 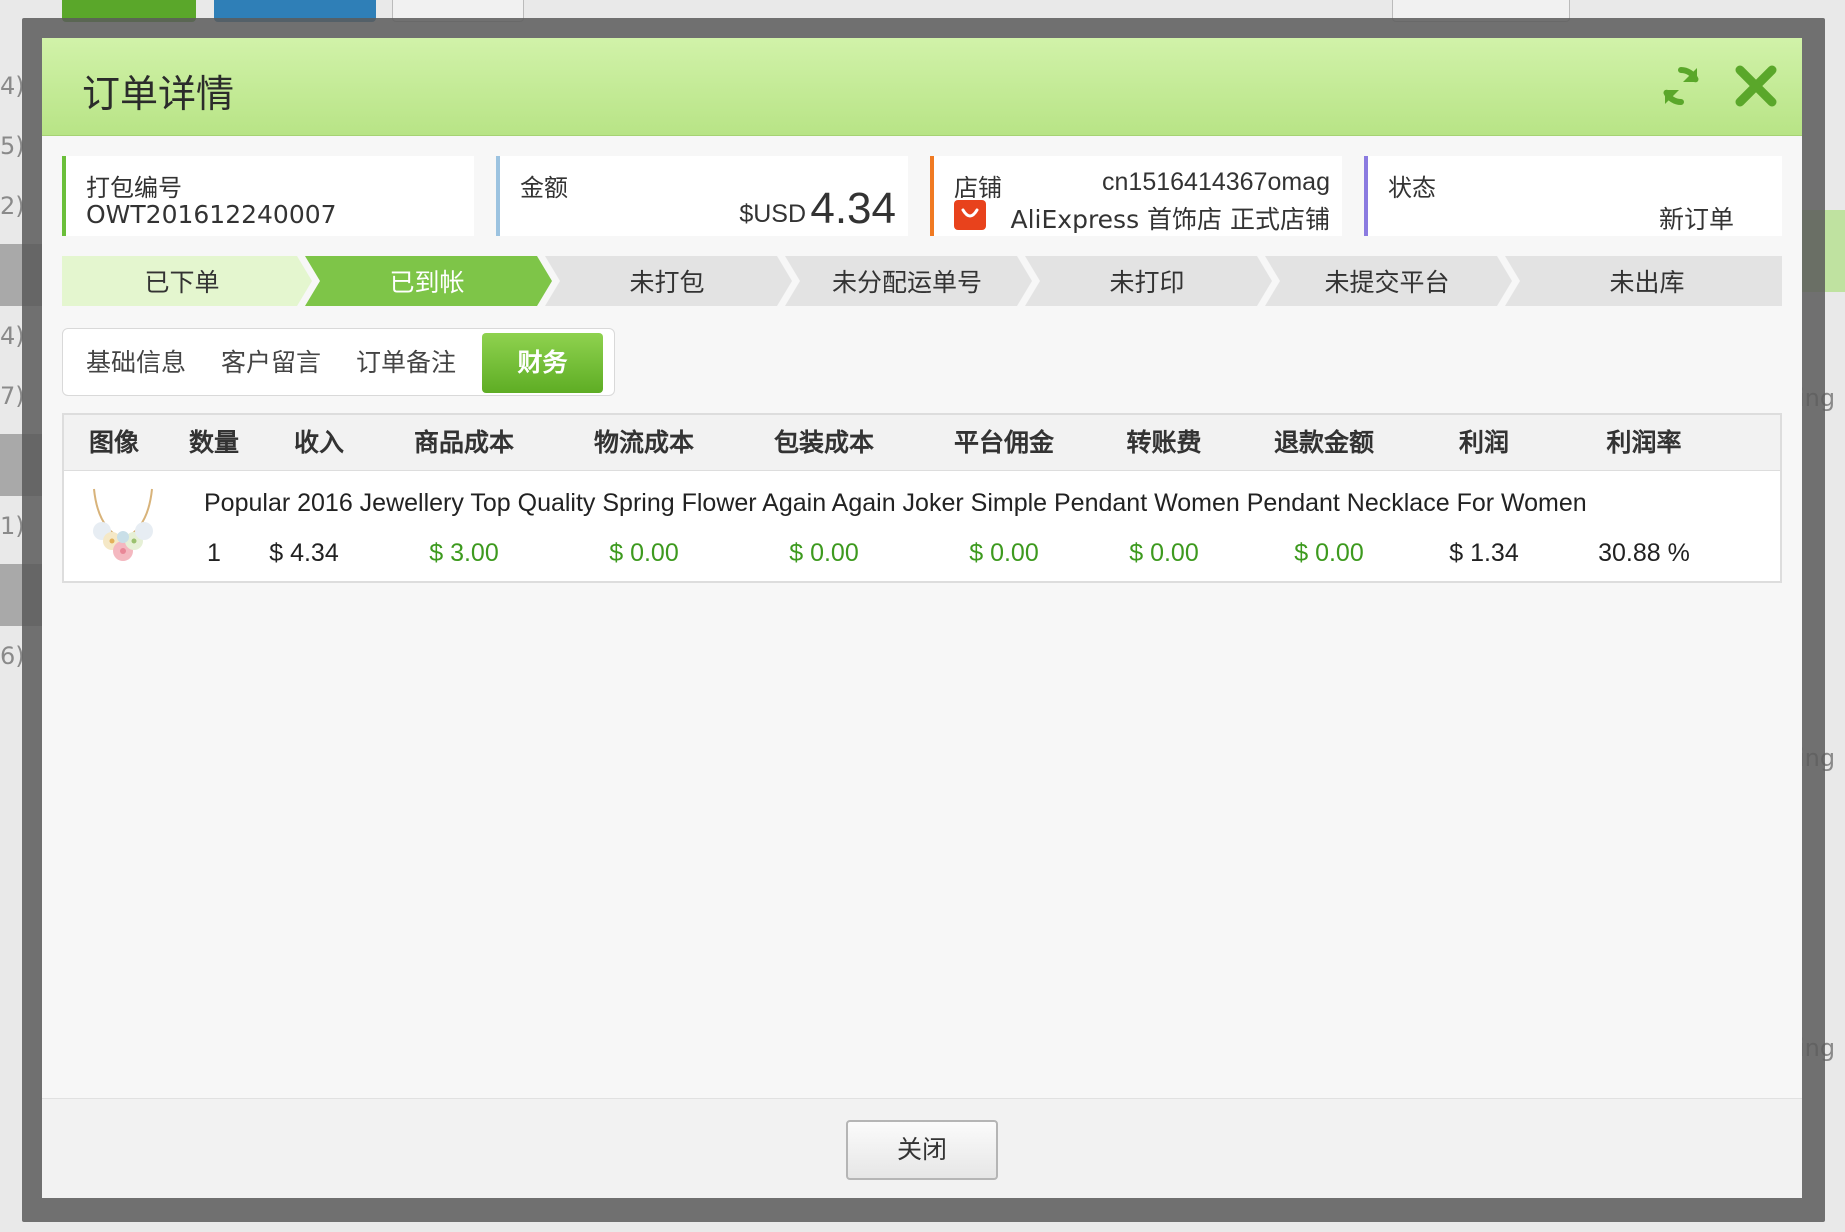 What do you see at coordinates (823, 442) in the screenshot?
I see `col-packing-cost: 包装成本` at bounding box center [823, 442].